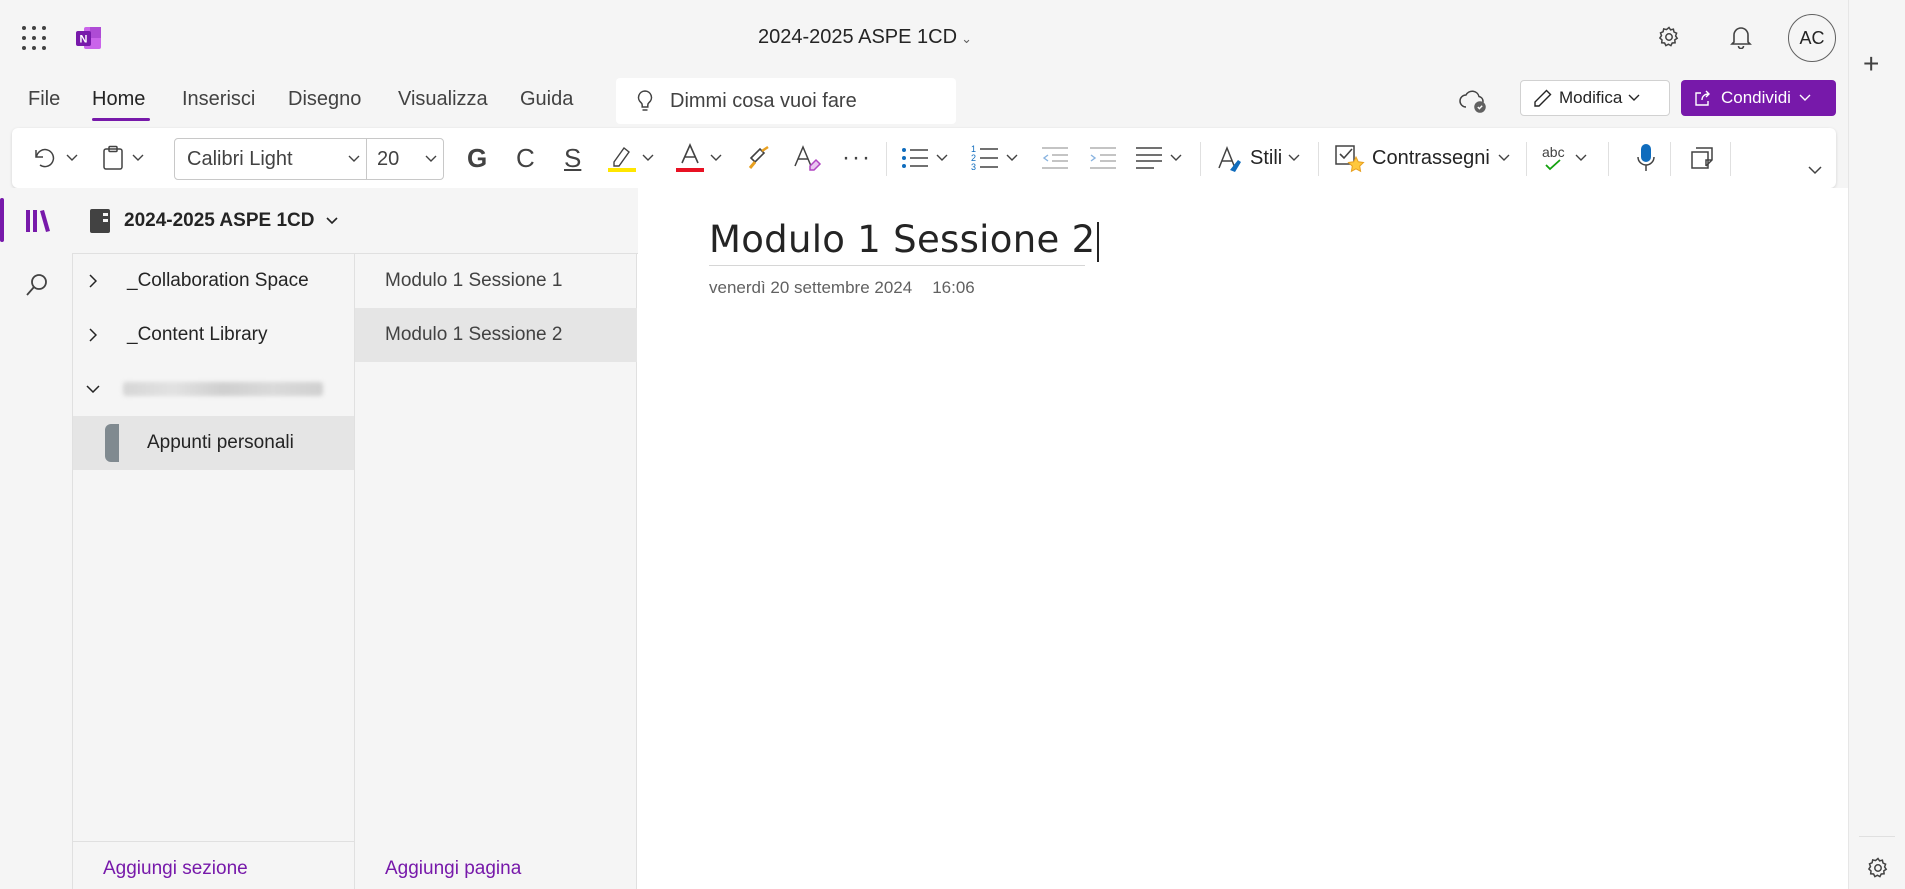 The height and width of the screenshot is (889, 1905). I want to click on search-icon, so click(37, 285).